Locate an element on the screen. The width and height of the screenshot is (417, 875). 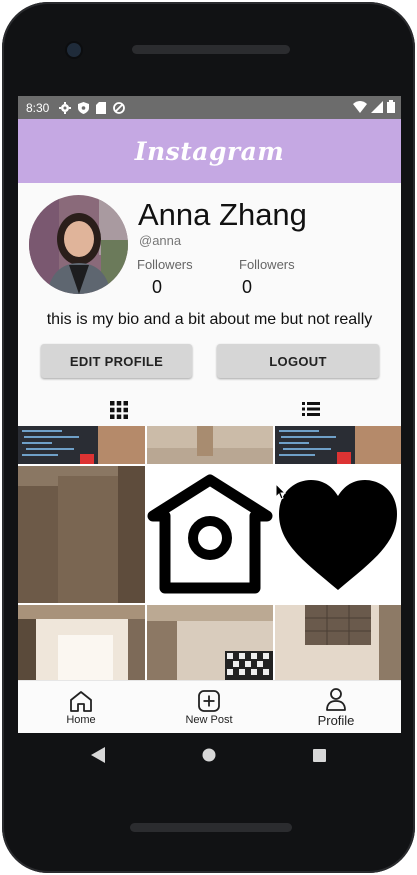
nav-label-home: Home is located at coordinates (81, 719).